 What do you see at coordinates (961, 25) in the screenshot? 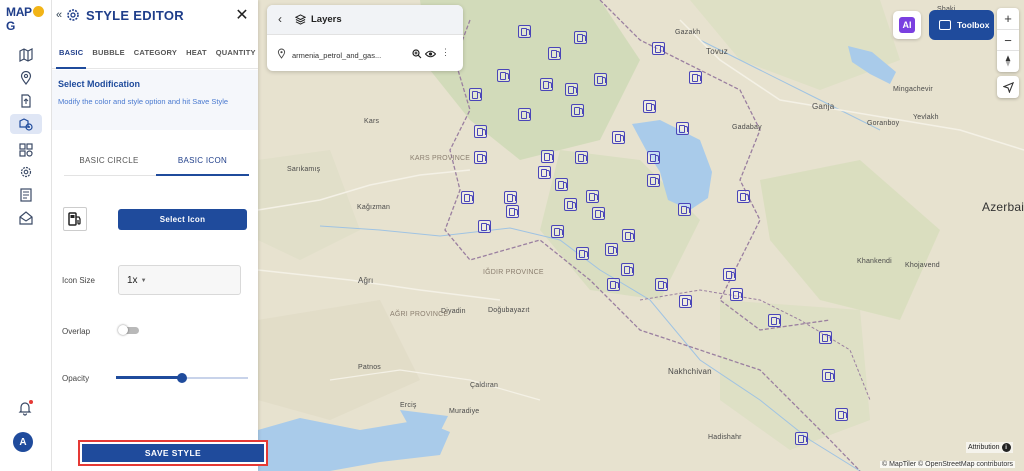
I see `toolbox-button: Toolbox` at bounding box center [961, 25].